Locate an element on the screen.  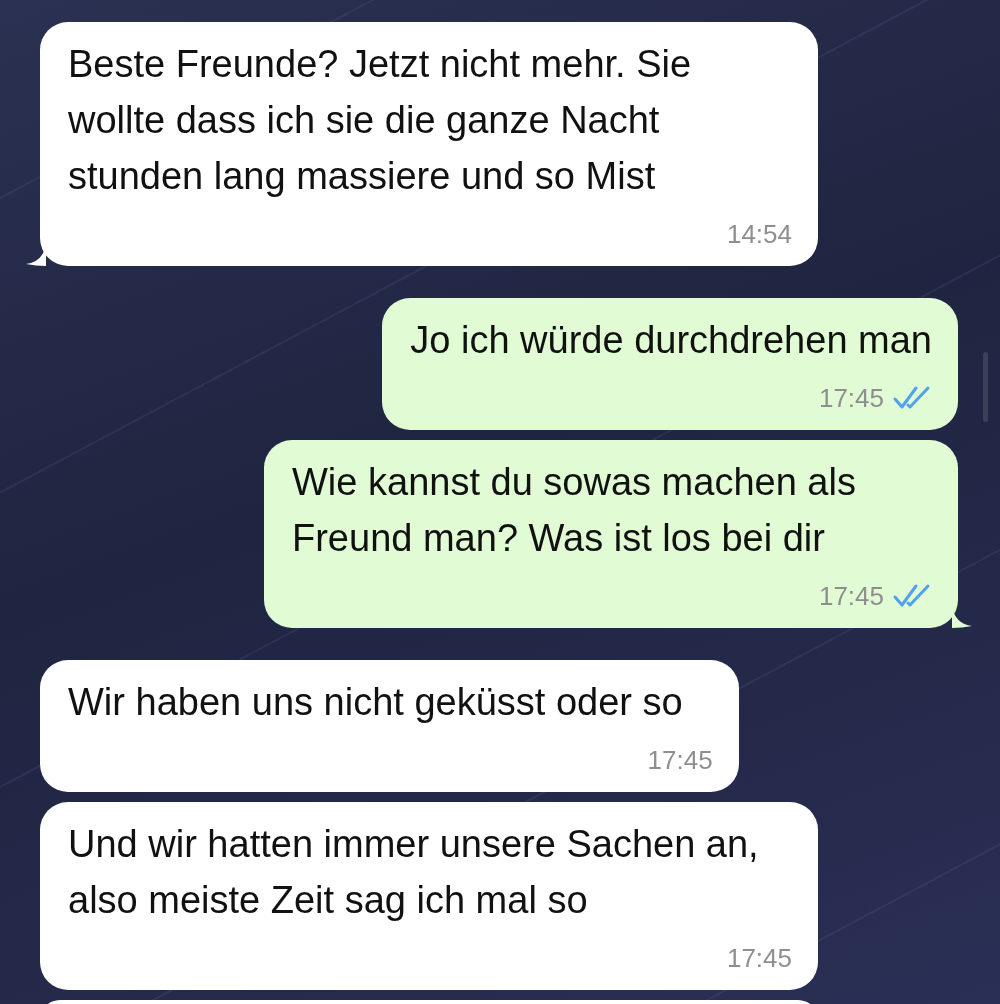
message-text: Beste Freunde? Jetzt nicht mehr. Sie wollte dass ich sie die ganze Nacht stunden lang massiere und so Mist is located at coordinates (380, 120).